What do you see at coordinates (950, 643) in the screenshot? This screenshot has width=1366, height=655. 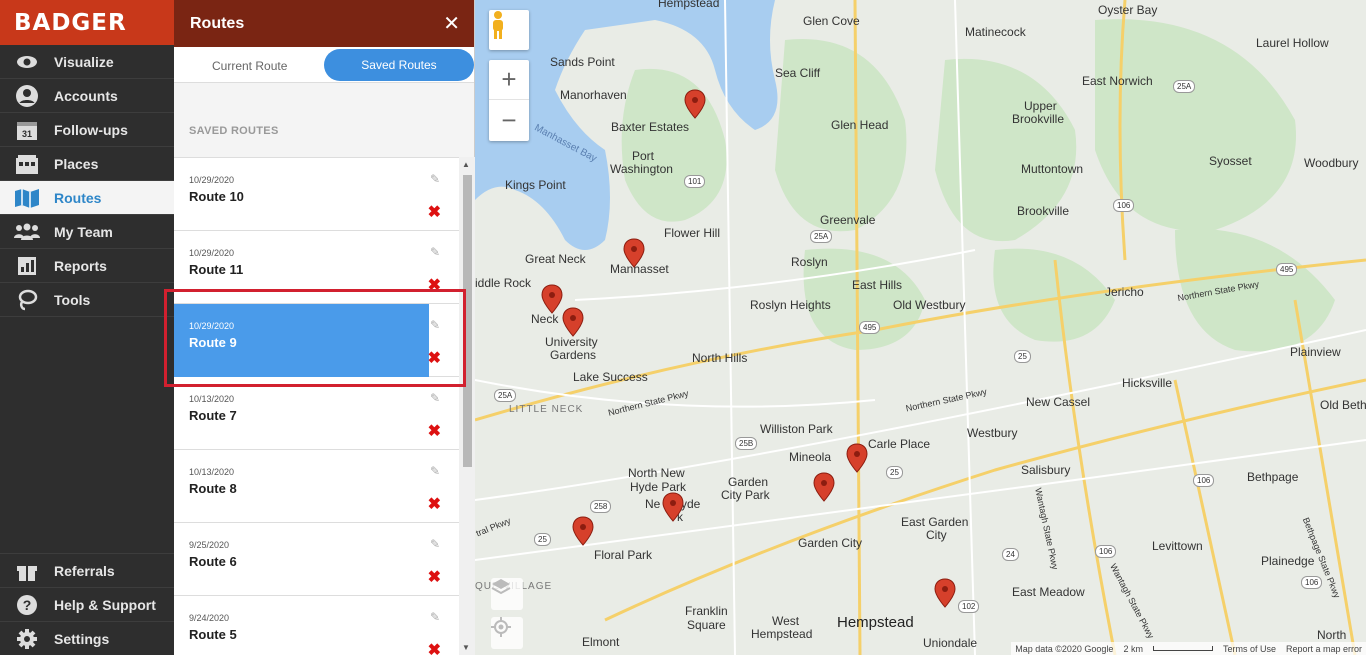 I see `map-label: Uniondale` at bounding box center [950, 643].